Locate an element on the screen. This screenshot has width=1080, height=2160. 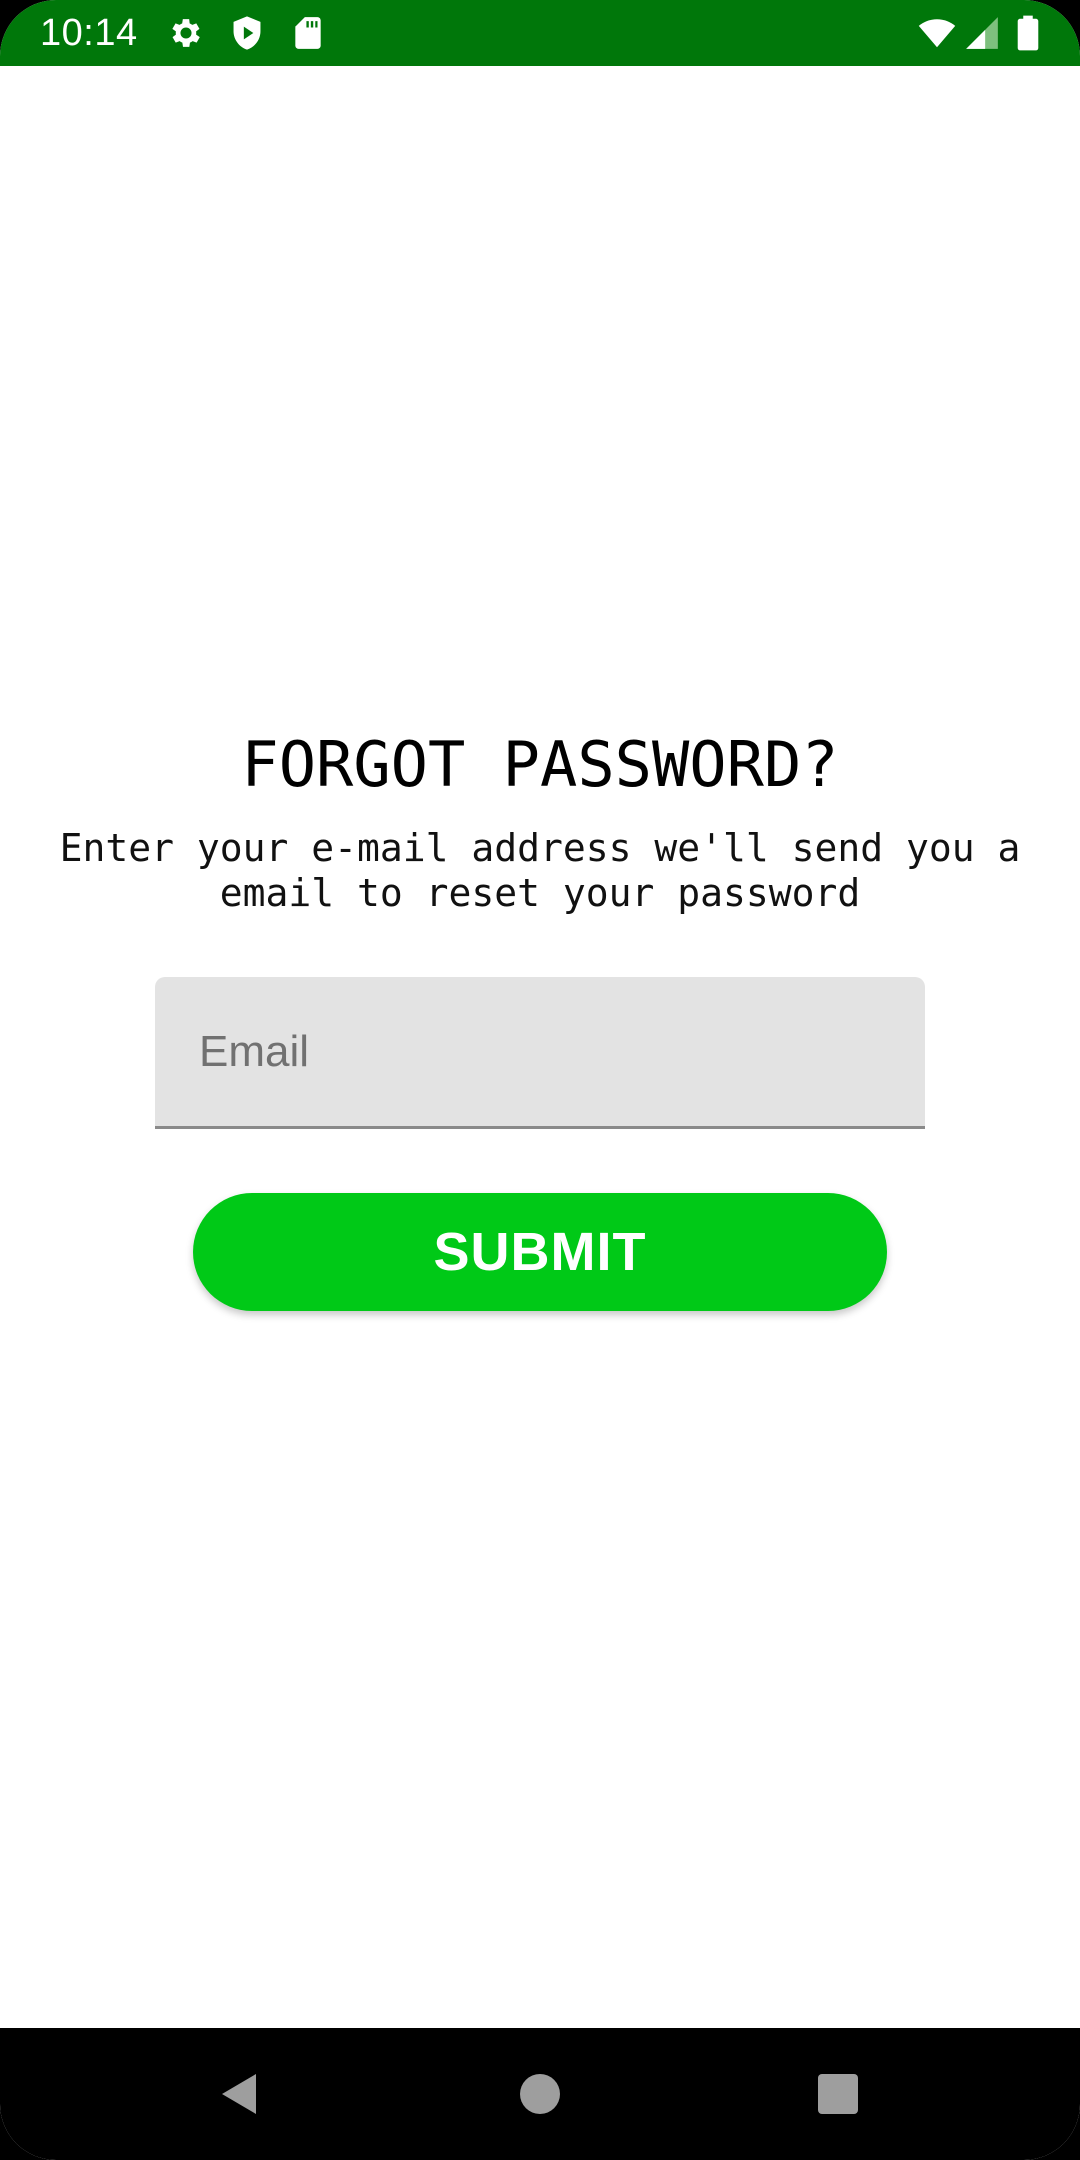
settings-icon is located at coordinates (186, 33).